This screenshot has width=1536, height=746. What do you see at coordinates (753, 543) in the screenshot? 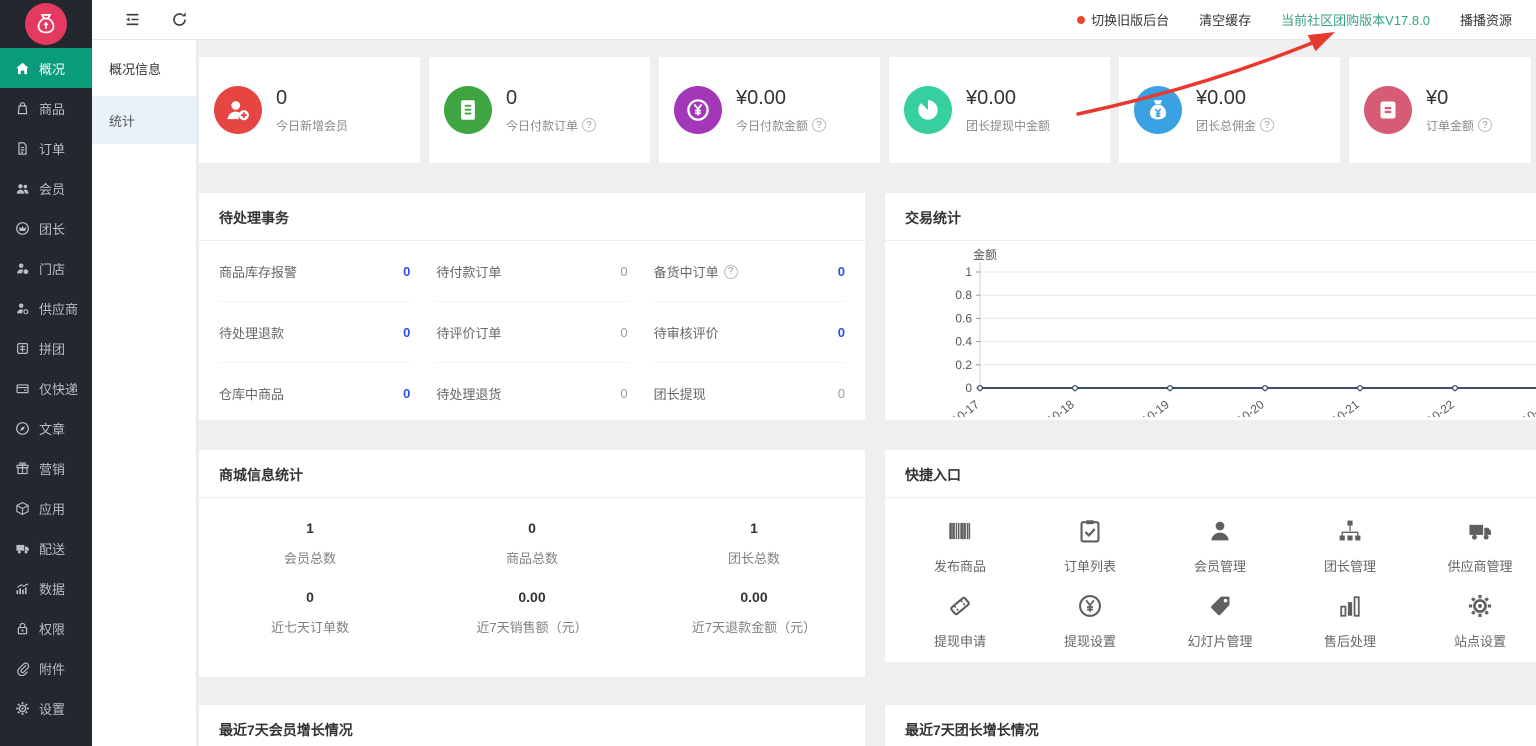
I see `mall-stat-total-leaders: 1 团长总数` at bounding box center [753, 543].